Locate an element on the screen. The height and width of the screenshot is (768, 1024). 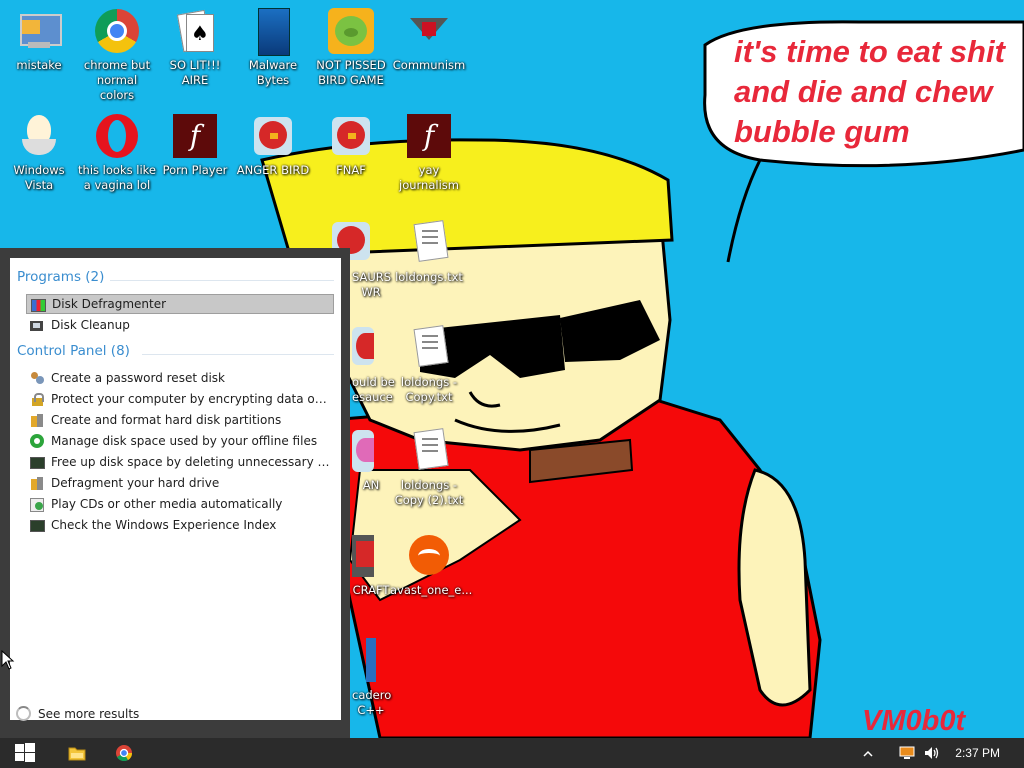
chrome-taskbar-button is located at coordinates (124, 753).